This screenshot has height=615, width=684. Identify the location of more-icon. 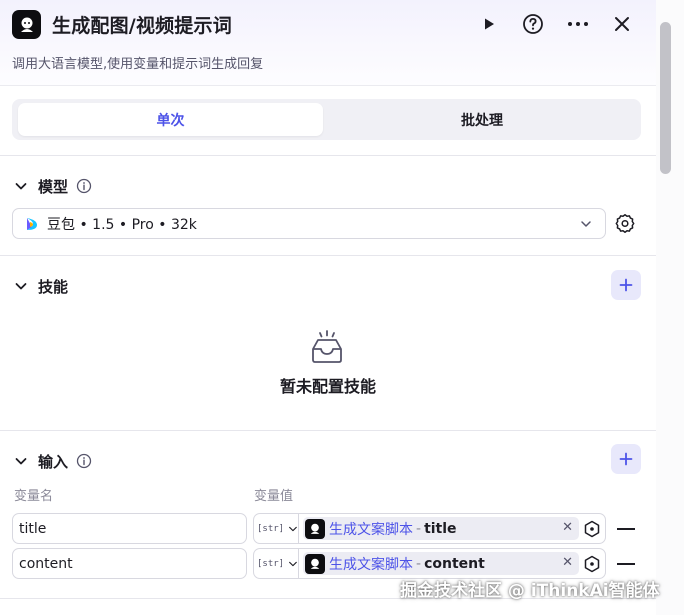
(578, 24).